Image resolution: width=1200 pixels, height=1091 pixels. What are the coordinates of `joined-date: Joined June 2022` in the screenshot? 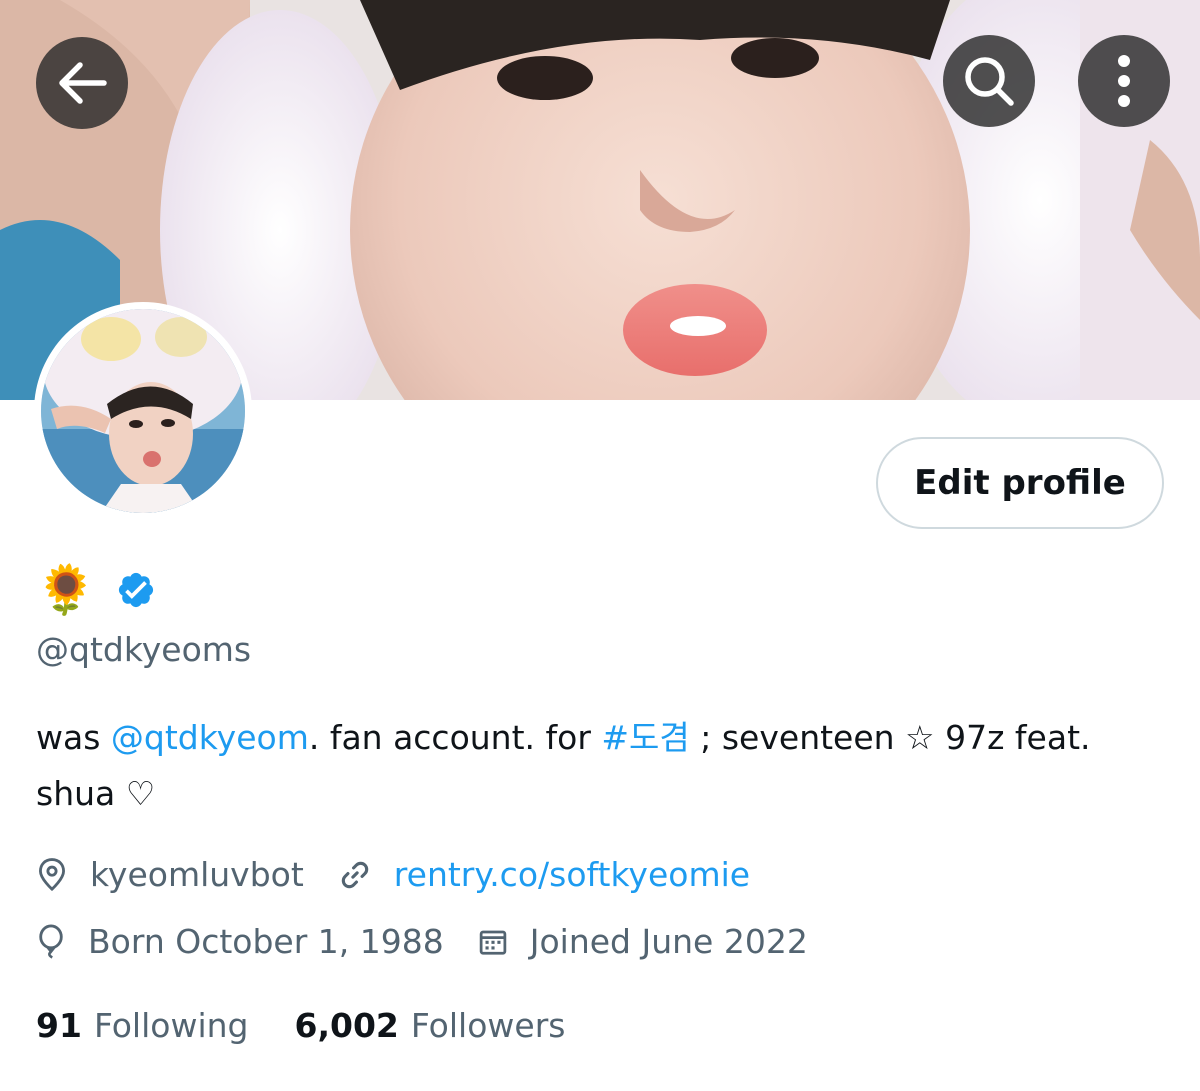 It's located at (643, 941).